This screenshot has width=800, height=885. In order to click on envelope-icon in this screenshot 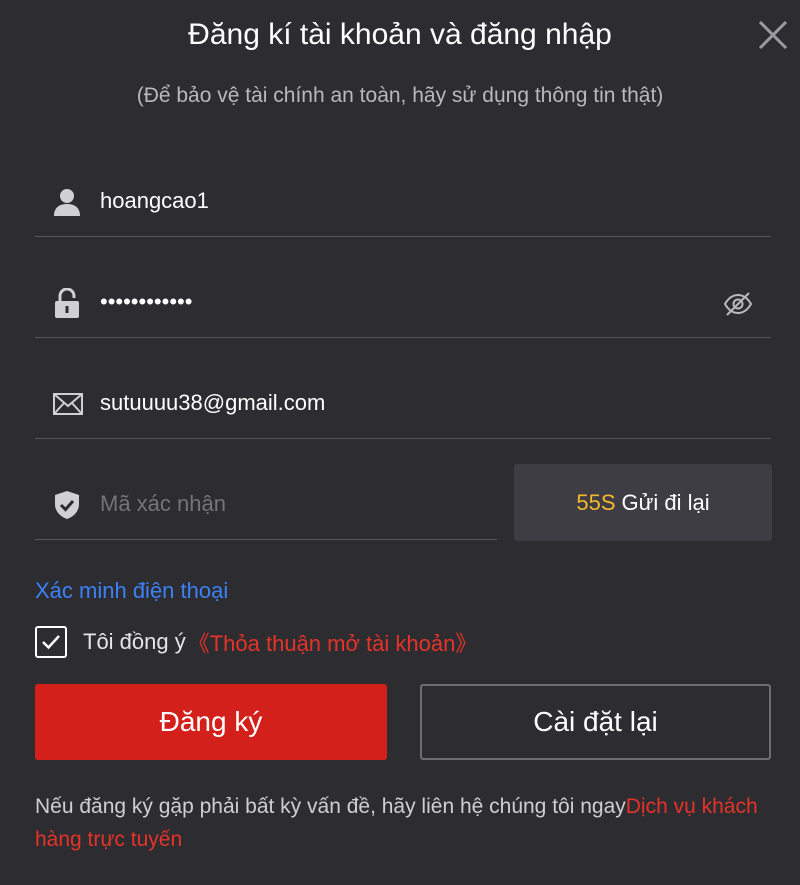, I will do `click(68, 404)`.